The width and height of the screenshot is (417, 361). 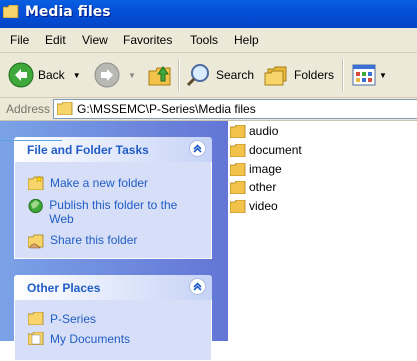 I want to click on make-new-folder-link: Make a new folder, so click(x=88, y=183).